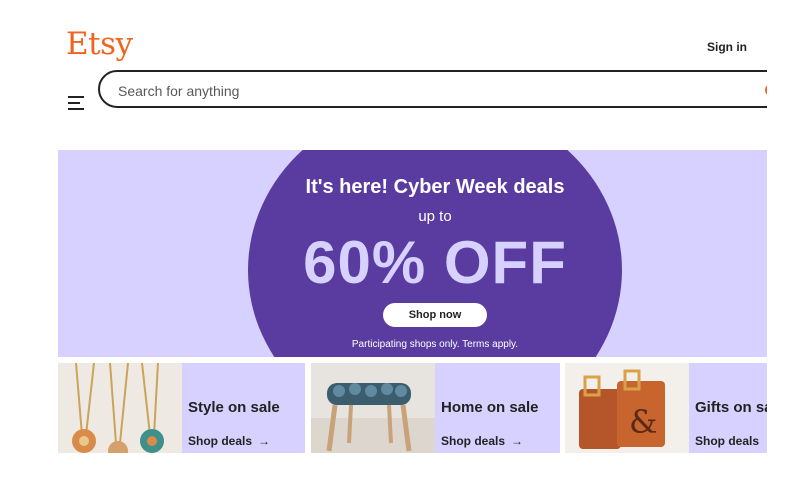 This screenshot has width=800, height=500. I want to click on card-title: Style on sale, so click(234, 407).